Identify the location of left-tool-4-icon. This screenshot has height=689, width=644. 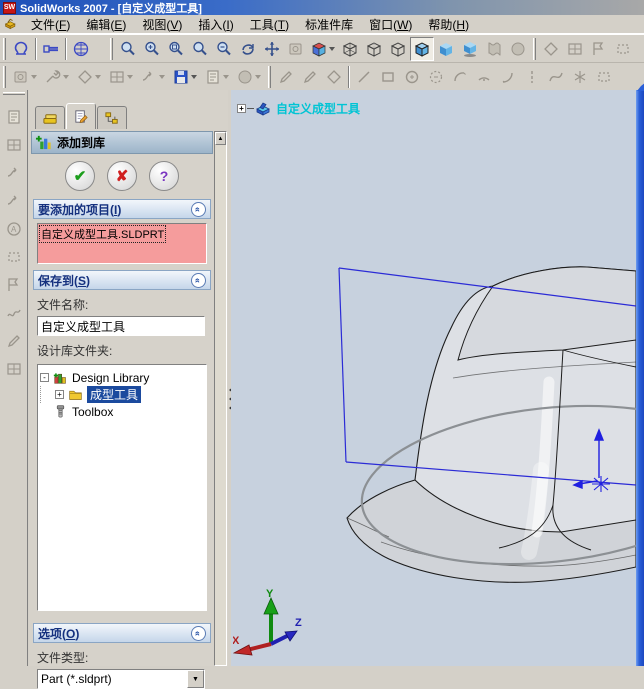
(14, 201).